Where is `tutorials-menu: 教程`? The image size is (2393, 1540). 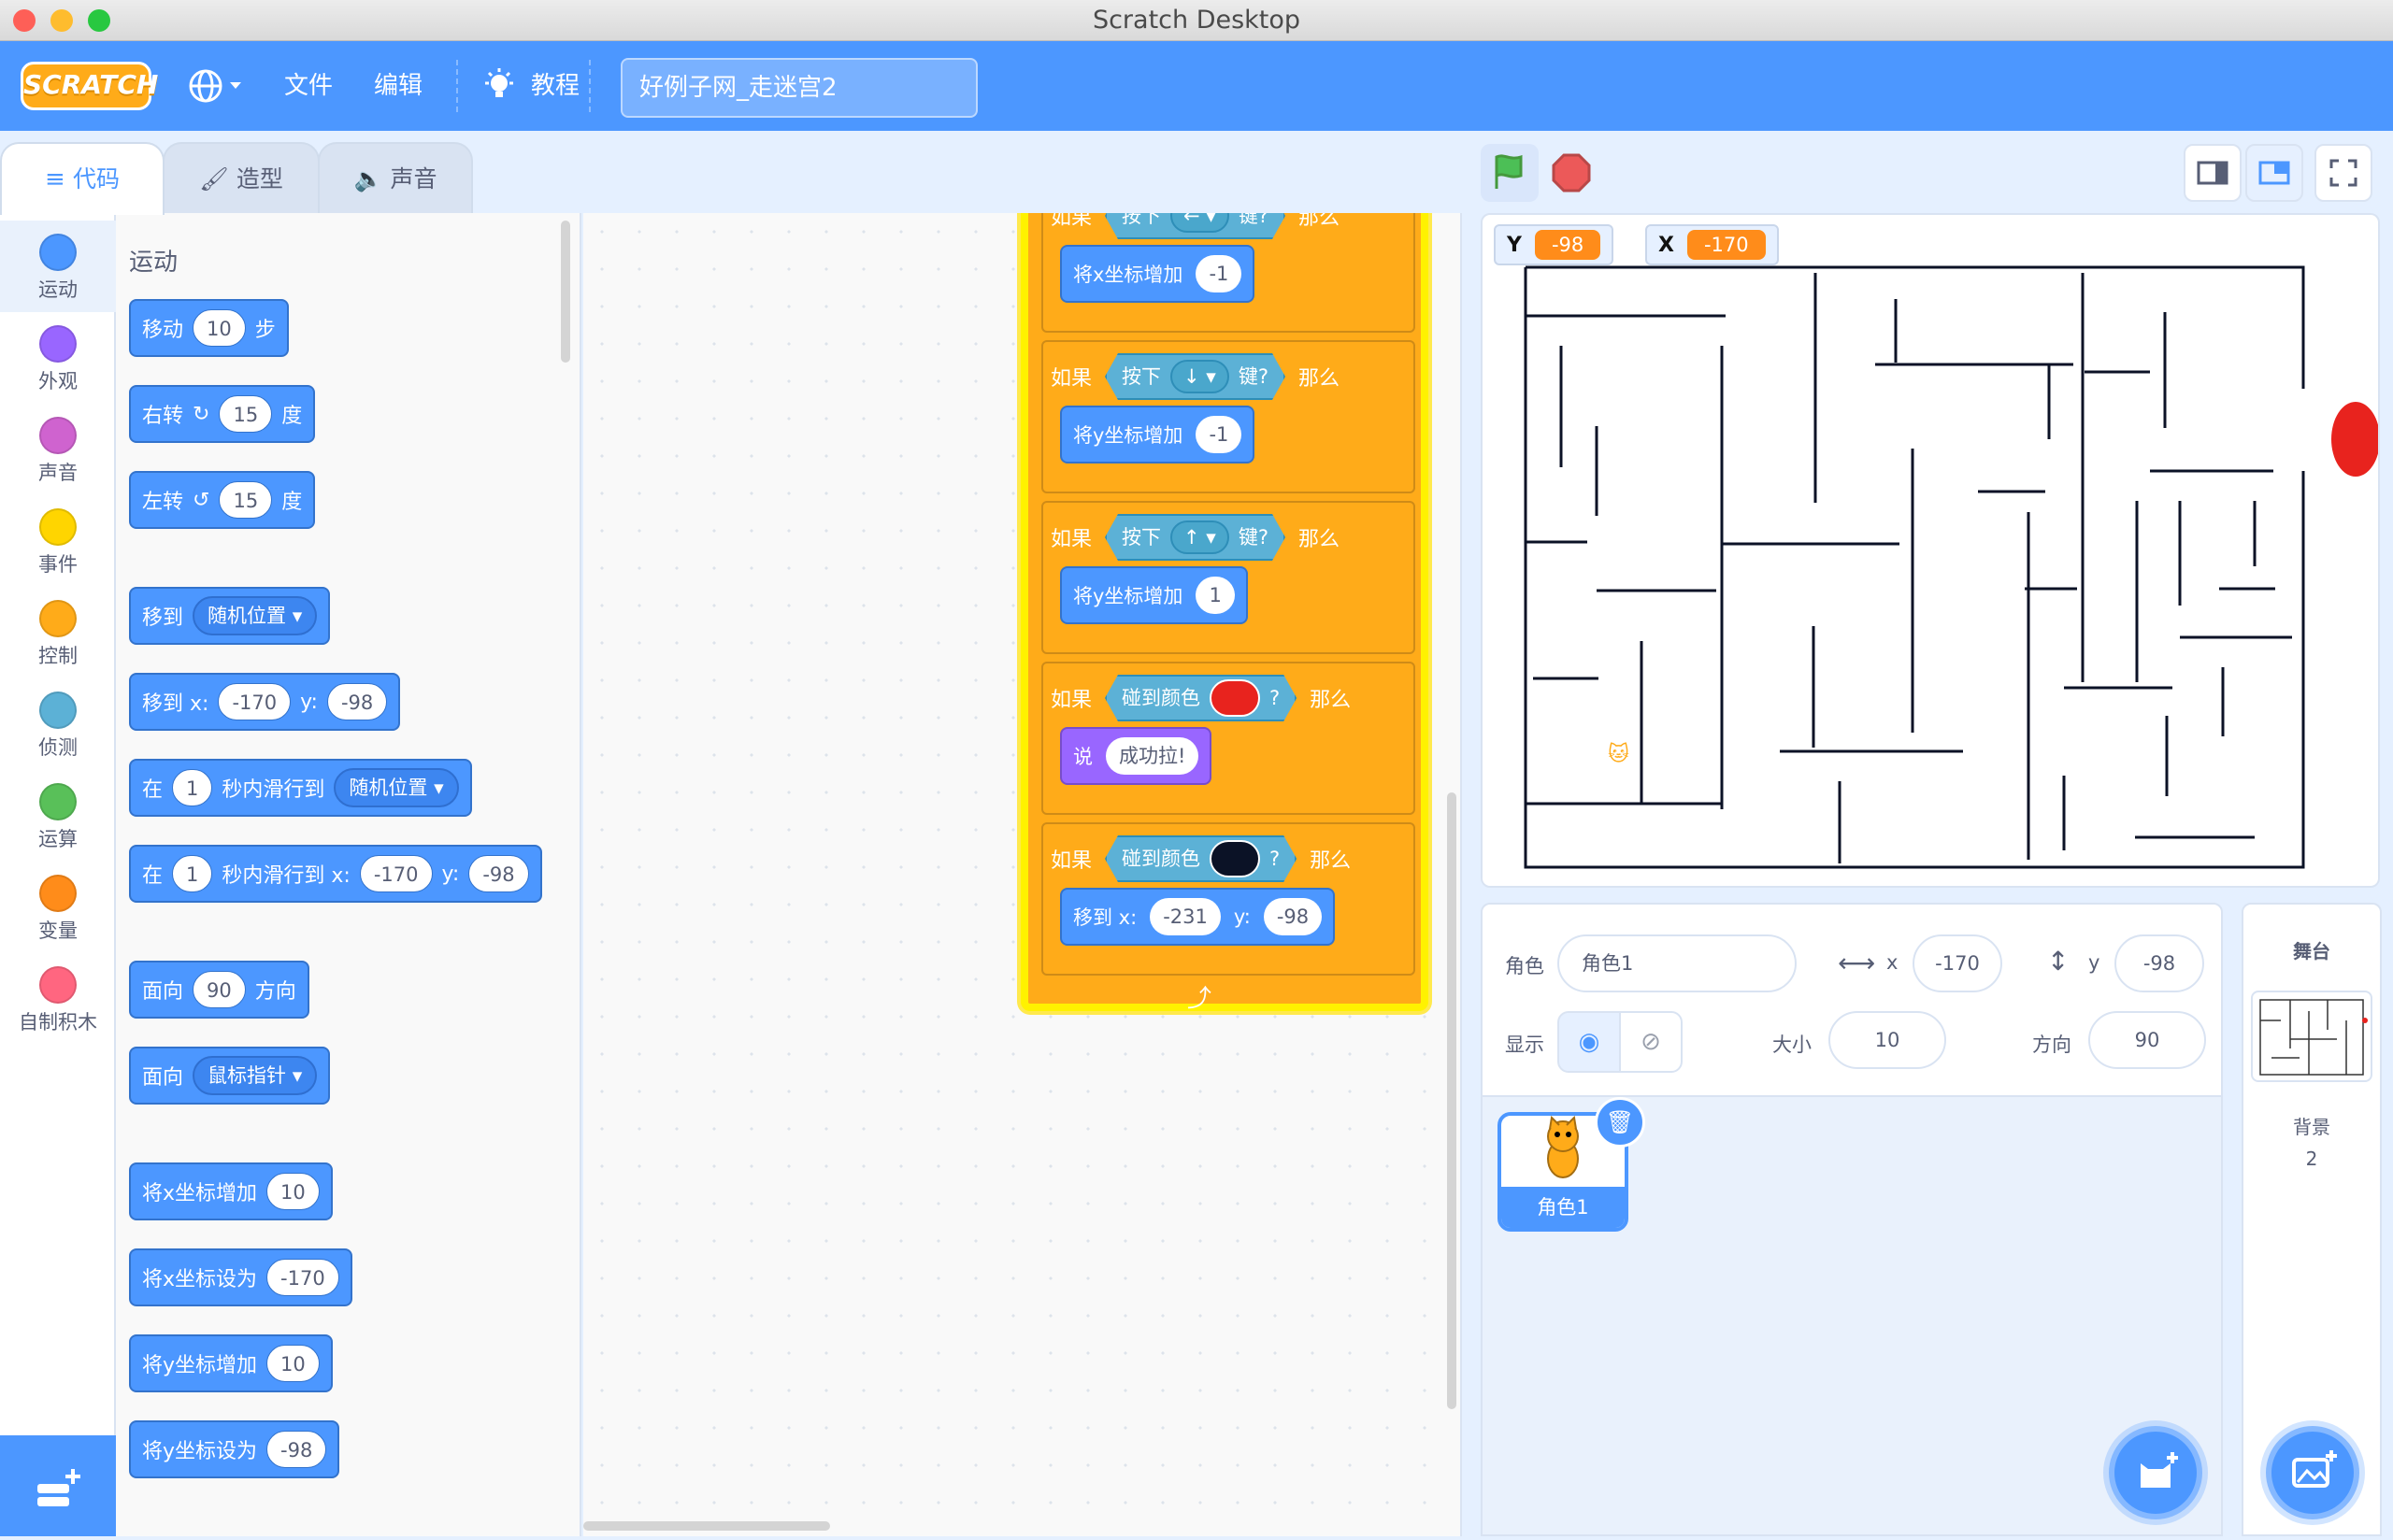
tutorials-menu: 教程 is located at coordinates (530, 86).